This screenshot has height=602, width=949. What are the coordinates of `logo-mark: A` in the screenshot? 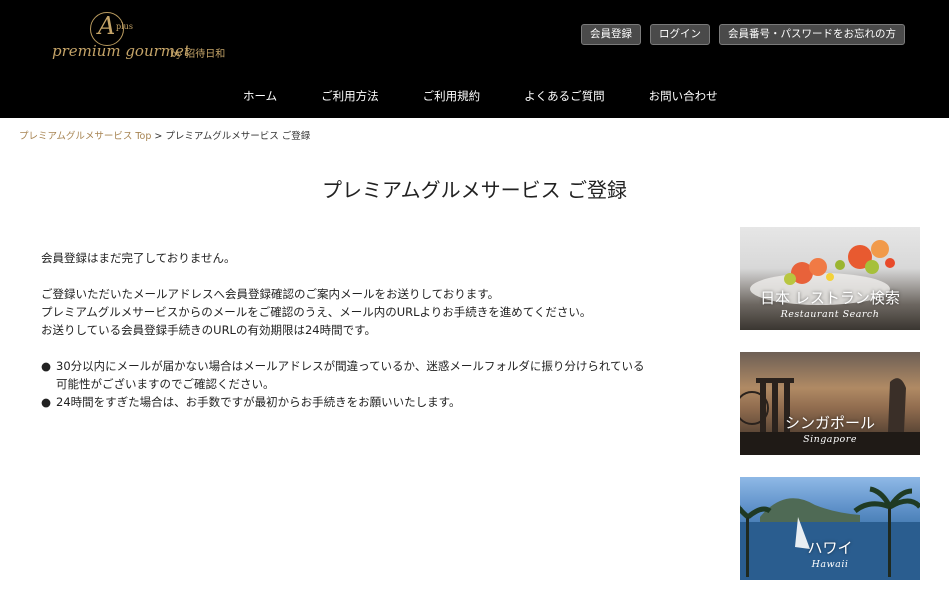 It's located at (107, 26).